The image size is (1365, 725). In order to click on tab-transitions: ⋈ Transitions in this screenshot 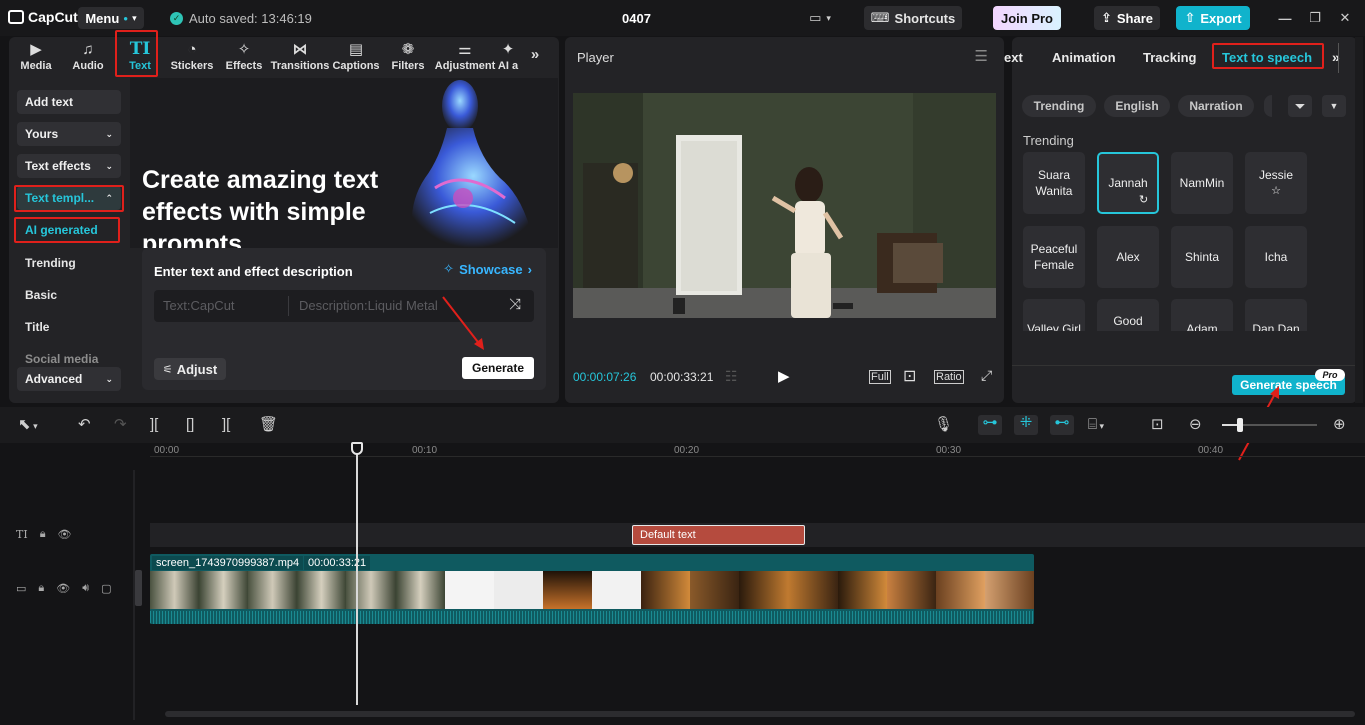, I will do `click(300, 56)`.